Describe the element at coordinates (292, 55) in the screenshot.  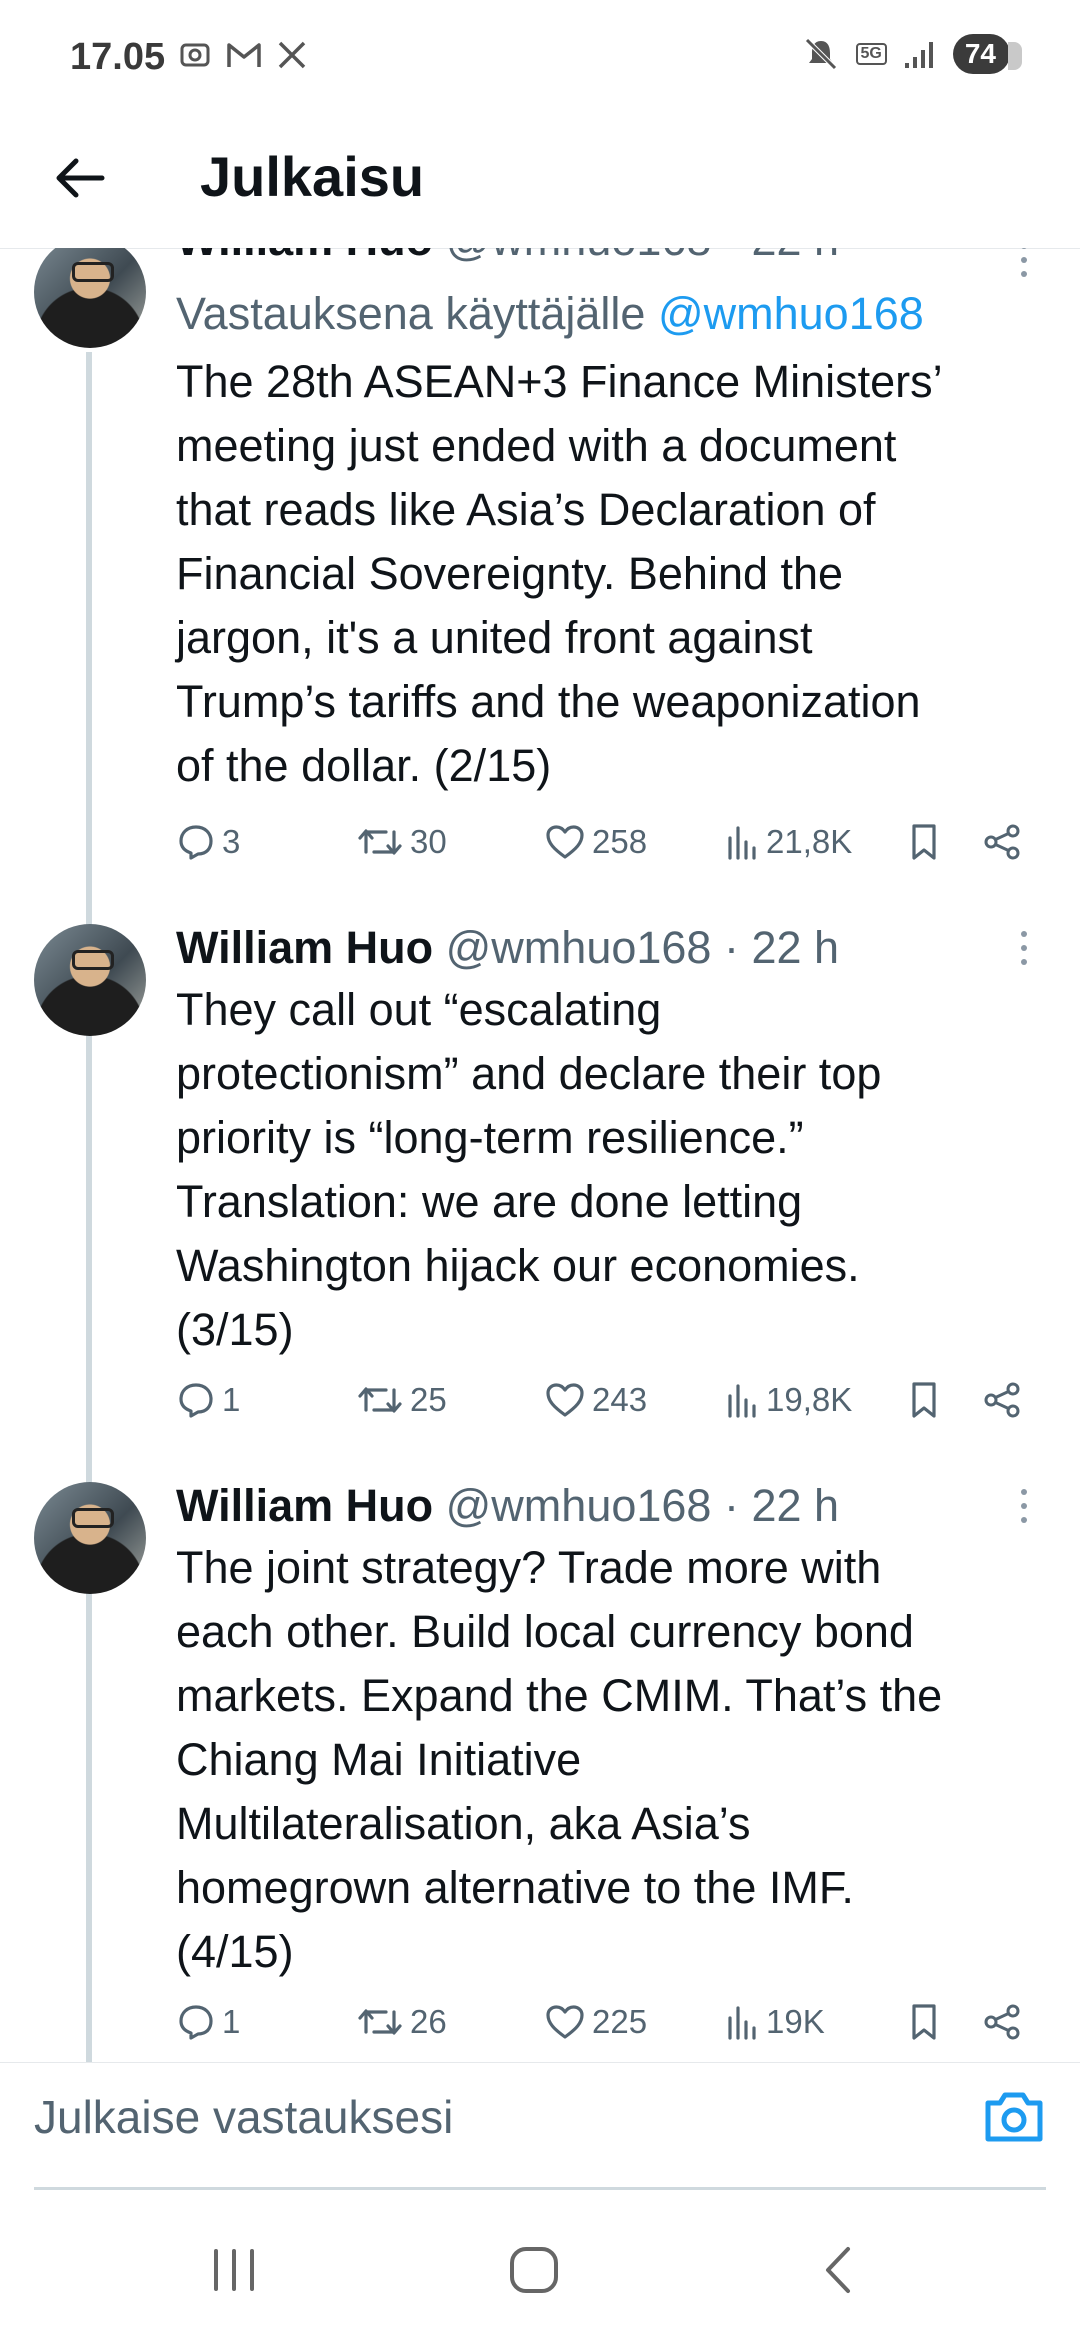
I see `x-notification-icon` at that location.